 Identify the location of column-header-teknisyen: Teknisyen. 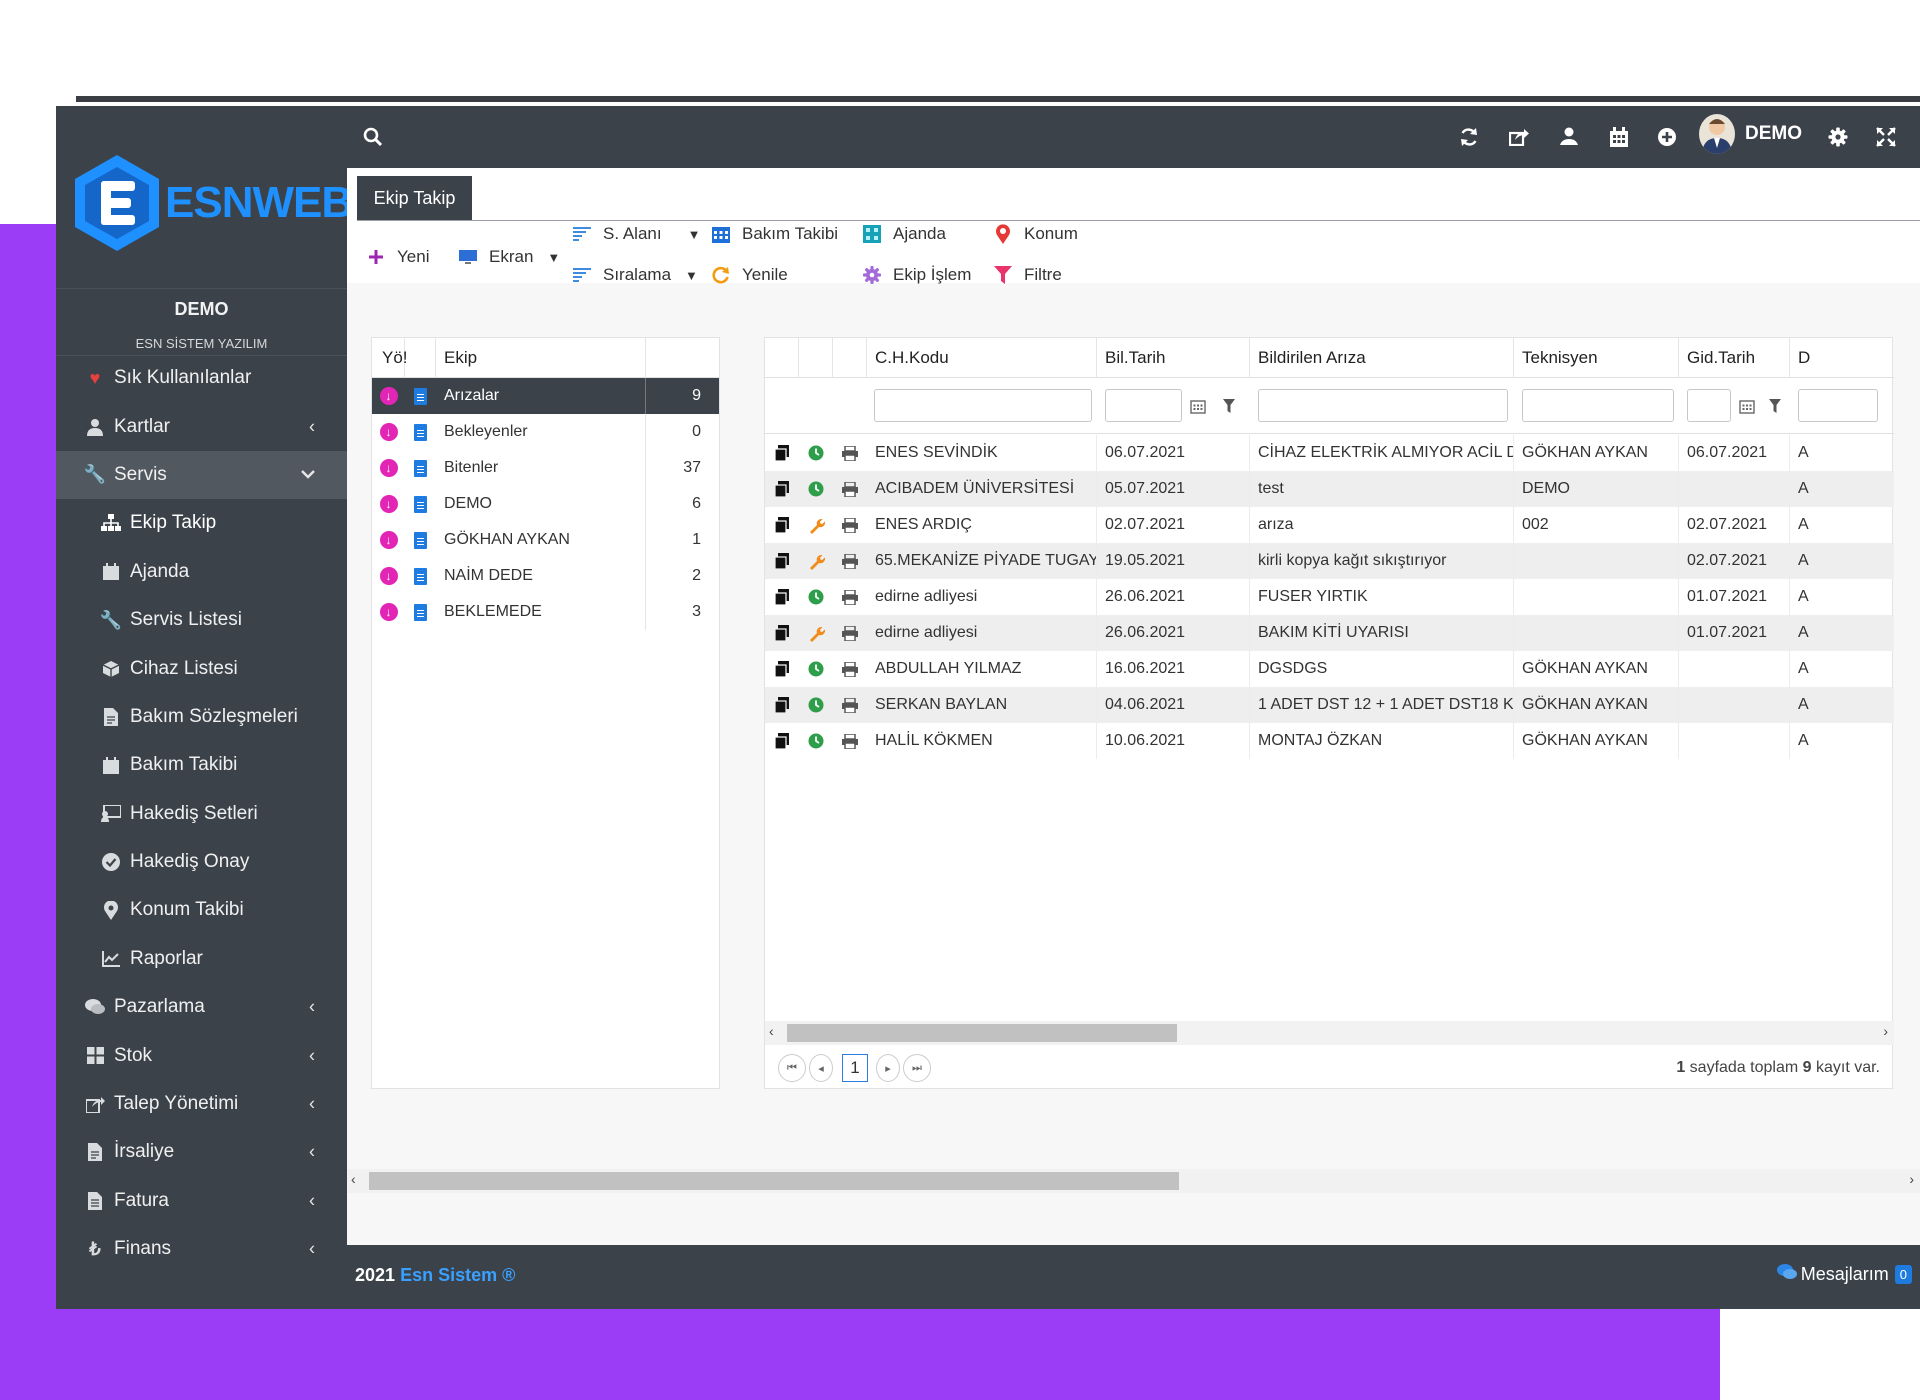
(1596, 358).